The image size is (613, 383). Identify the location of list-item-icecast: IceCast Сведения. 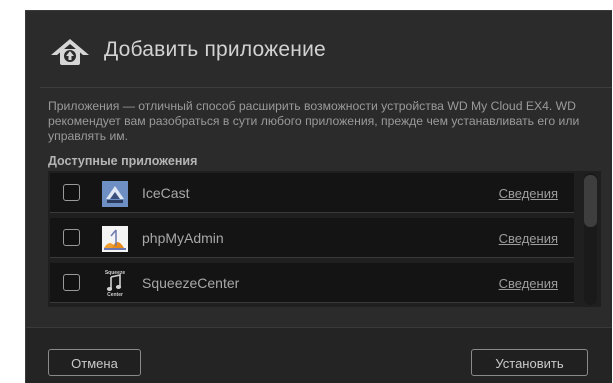
(312, 193).